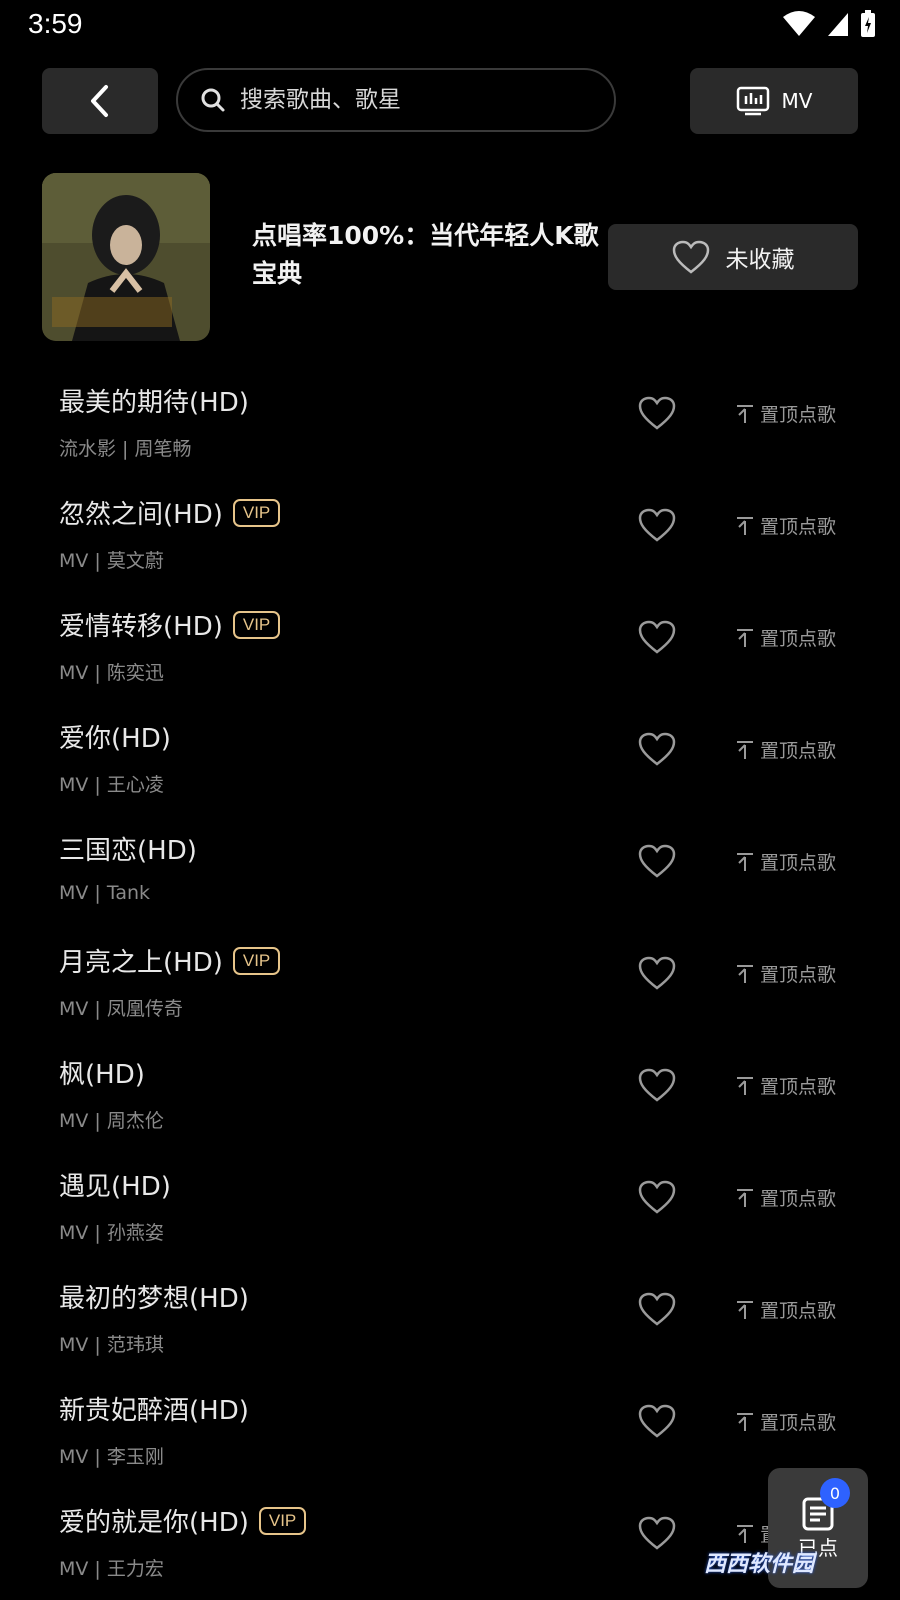 The height and width of the screenshot is (1600, 900). Describe the element at coordinates (733, 257) in the screenshot. I see `favorite-button: 未收藏` at that location.